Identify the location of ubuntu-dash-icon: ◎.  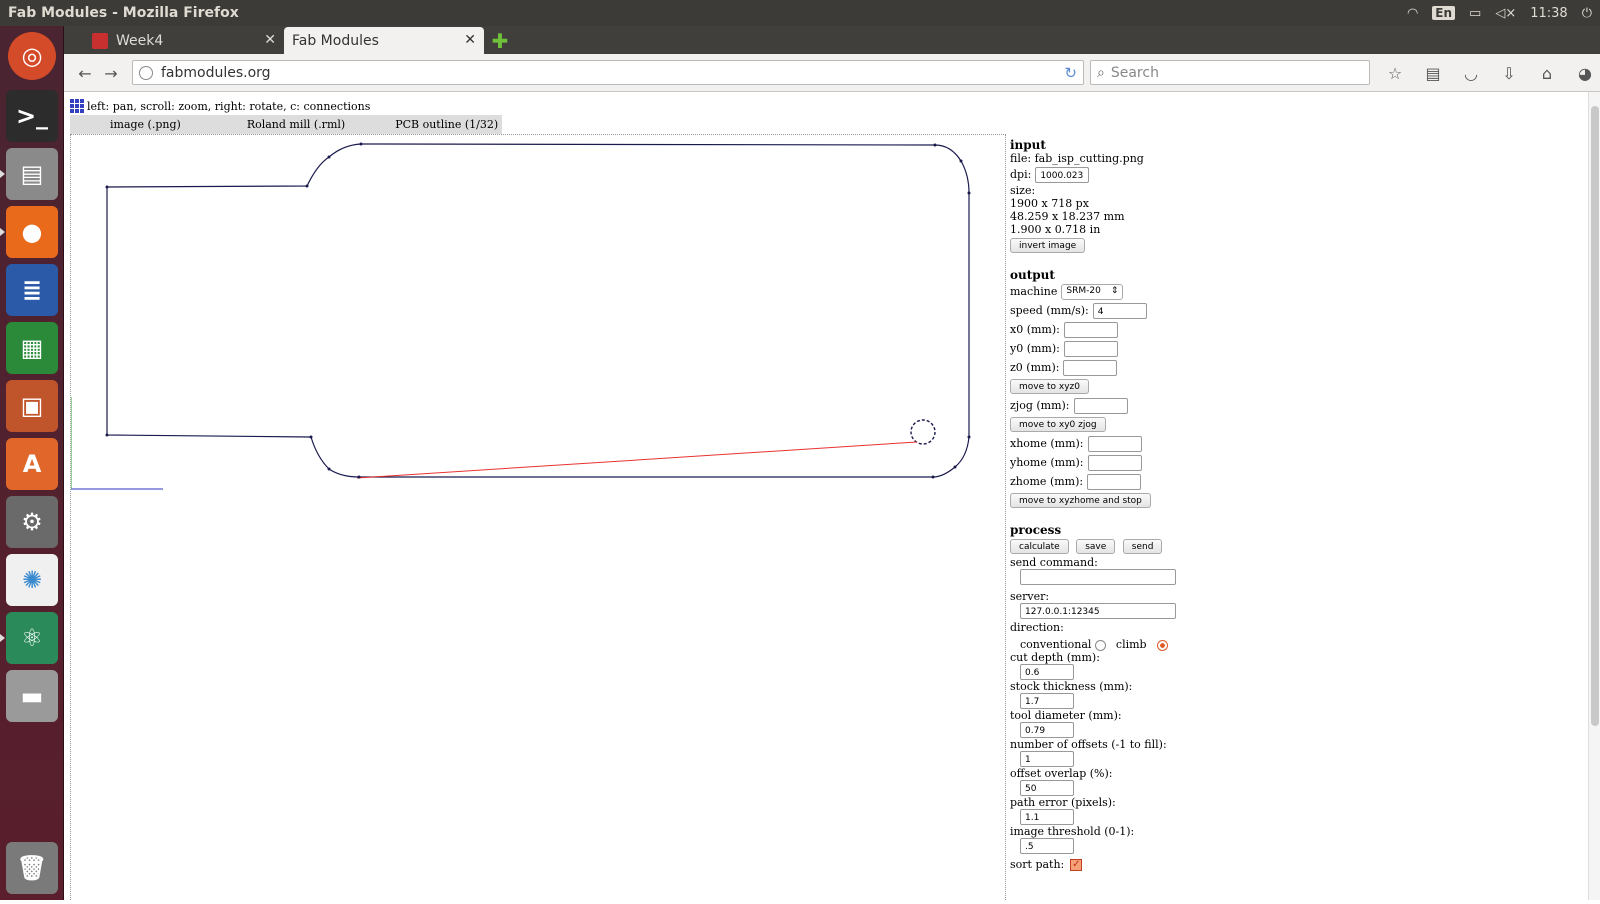
(32, 56).